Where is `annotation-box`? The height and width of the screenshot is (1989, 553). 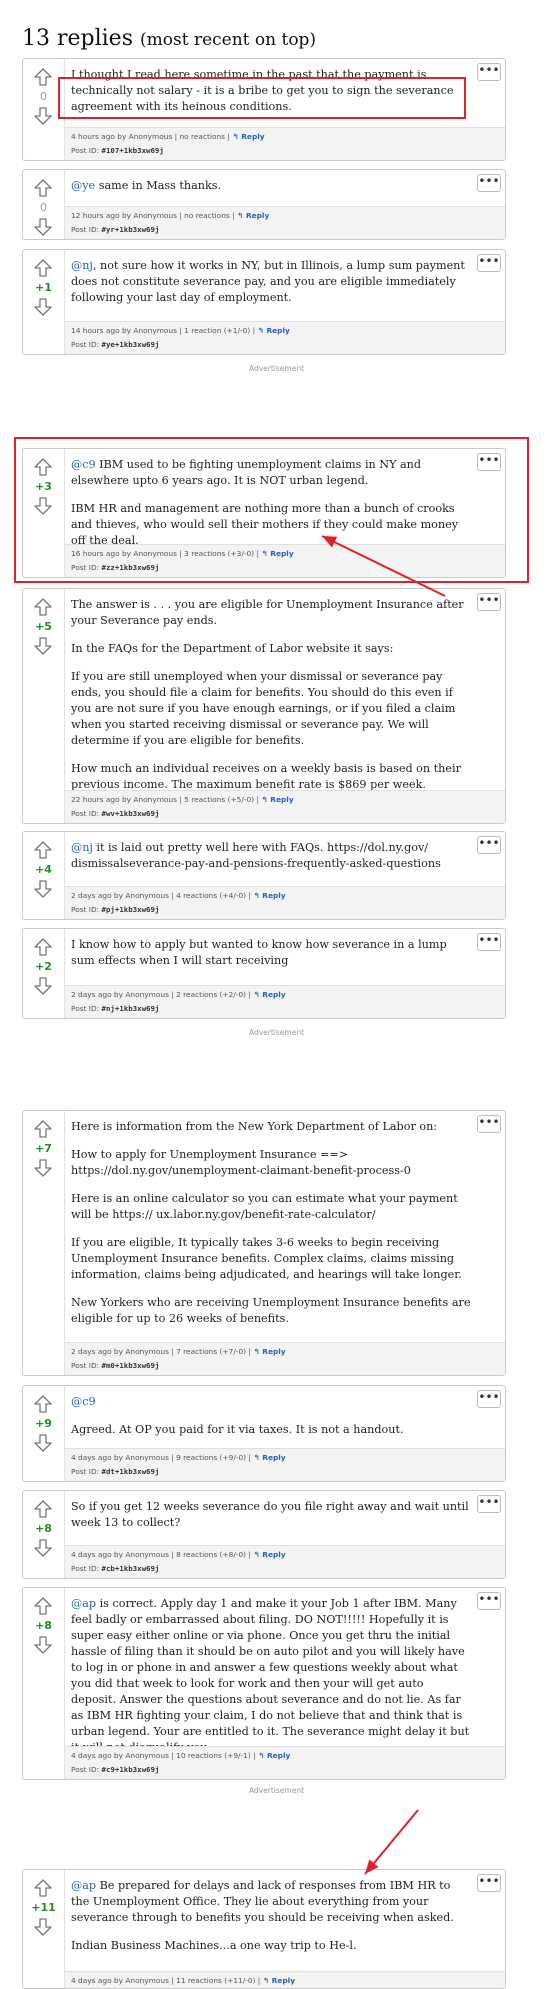 annotation-box is located at coordinates (262, 98).